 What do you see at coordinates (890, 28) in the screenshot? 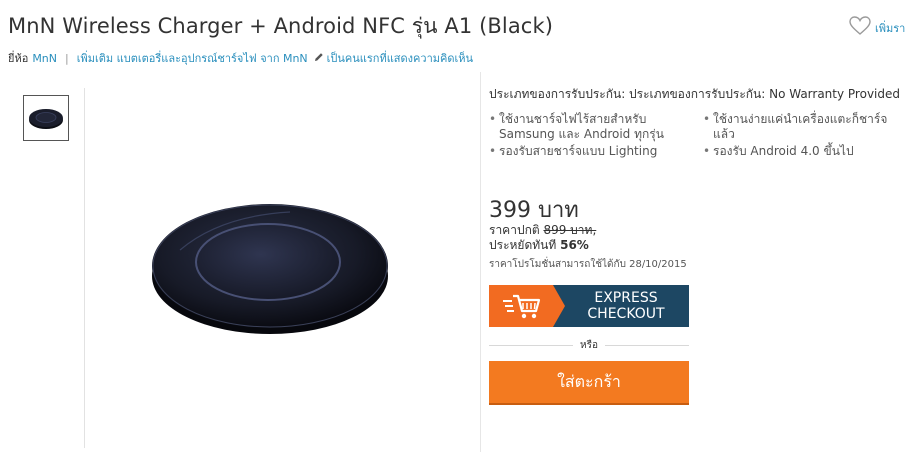
I see `wishlist-label: เพิ่มรา` at bounding box center [890, 28].